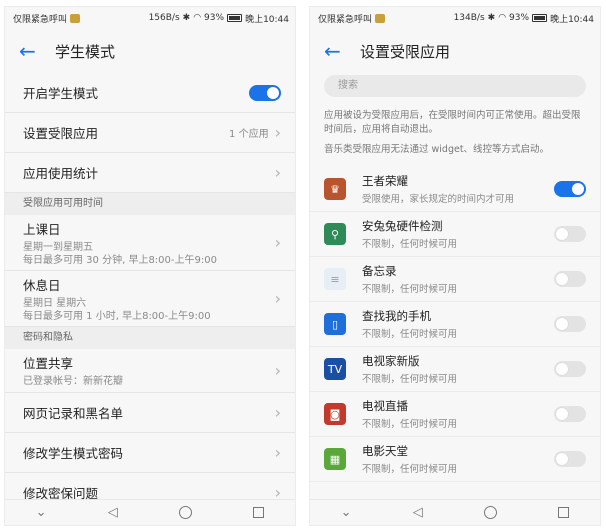 This screenshot has height=532, width=606. What do you see at coordinates (249, 134) in the screenshot?
I see `restricted-apps-count: 1 个应用` at bounding box center [249, 134].